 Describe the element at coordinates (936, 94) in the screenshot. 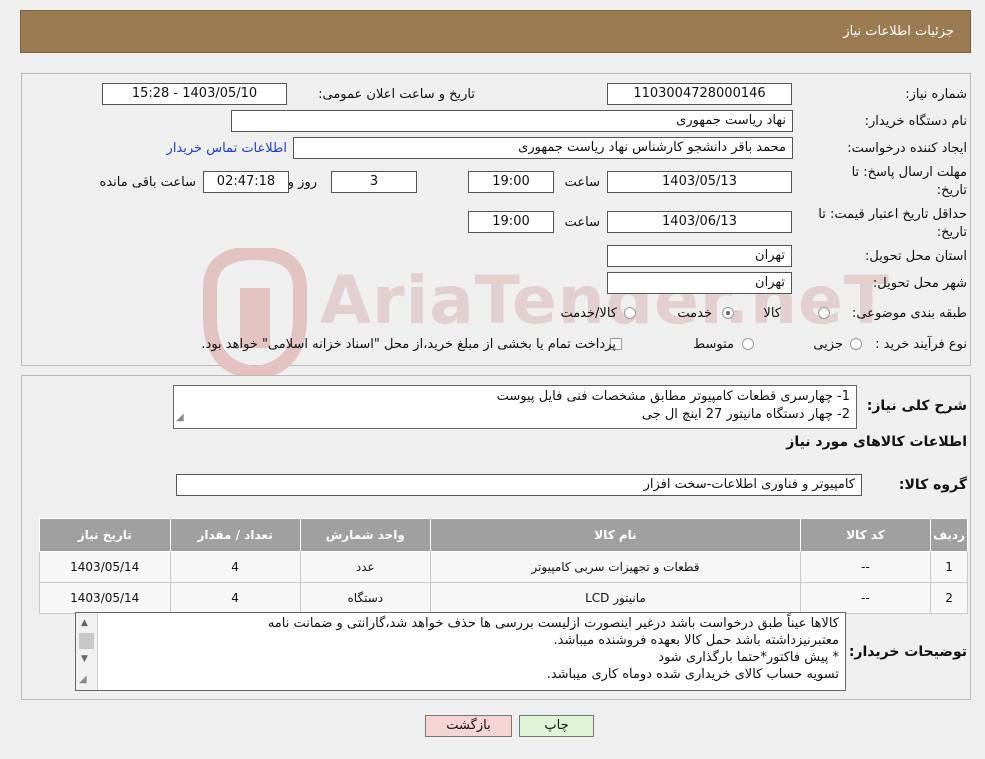

I see `need-number-label: شماره نیاز:` at that location.